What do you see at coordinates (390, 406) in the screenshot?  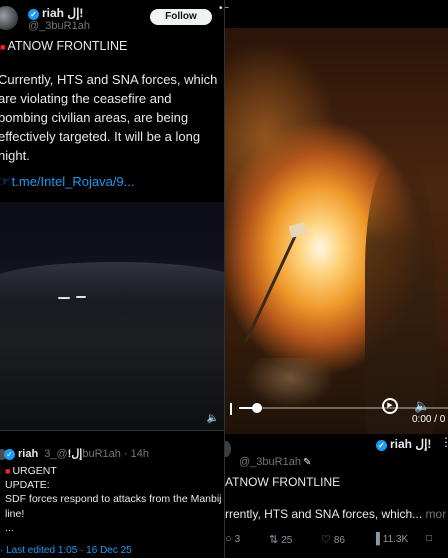 I see `replay-icon: ▶` at bounding box center [390, 406].